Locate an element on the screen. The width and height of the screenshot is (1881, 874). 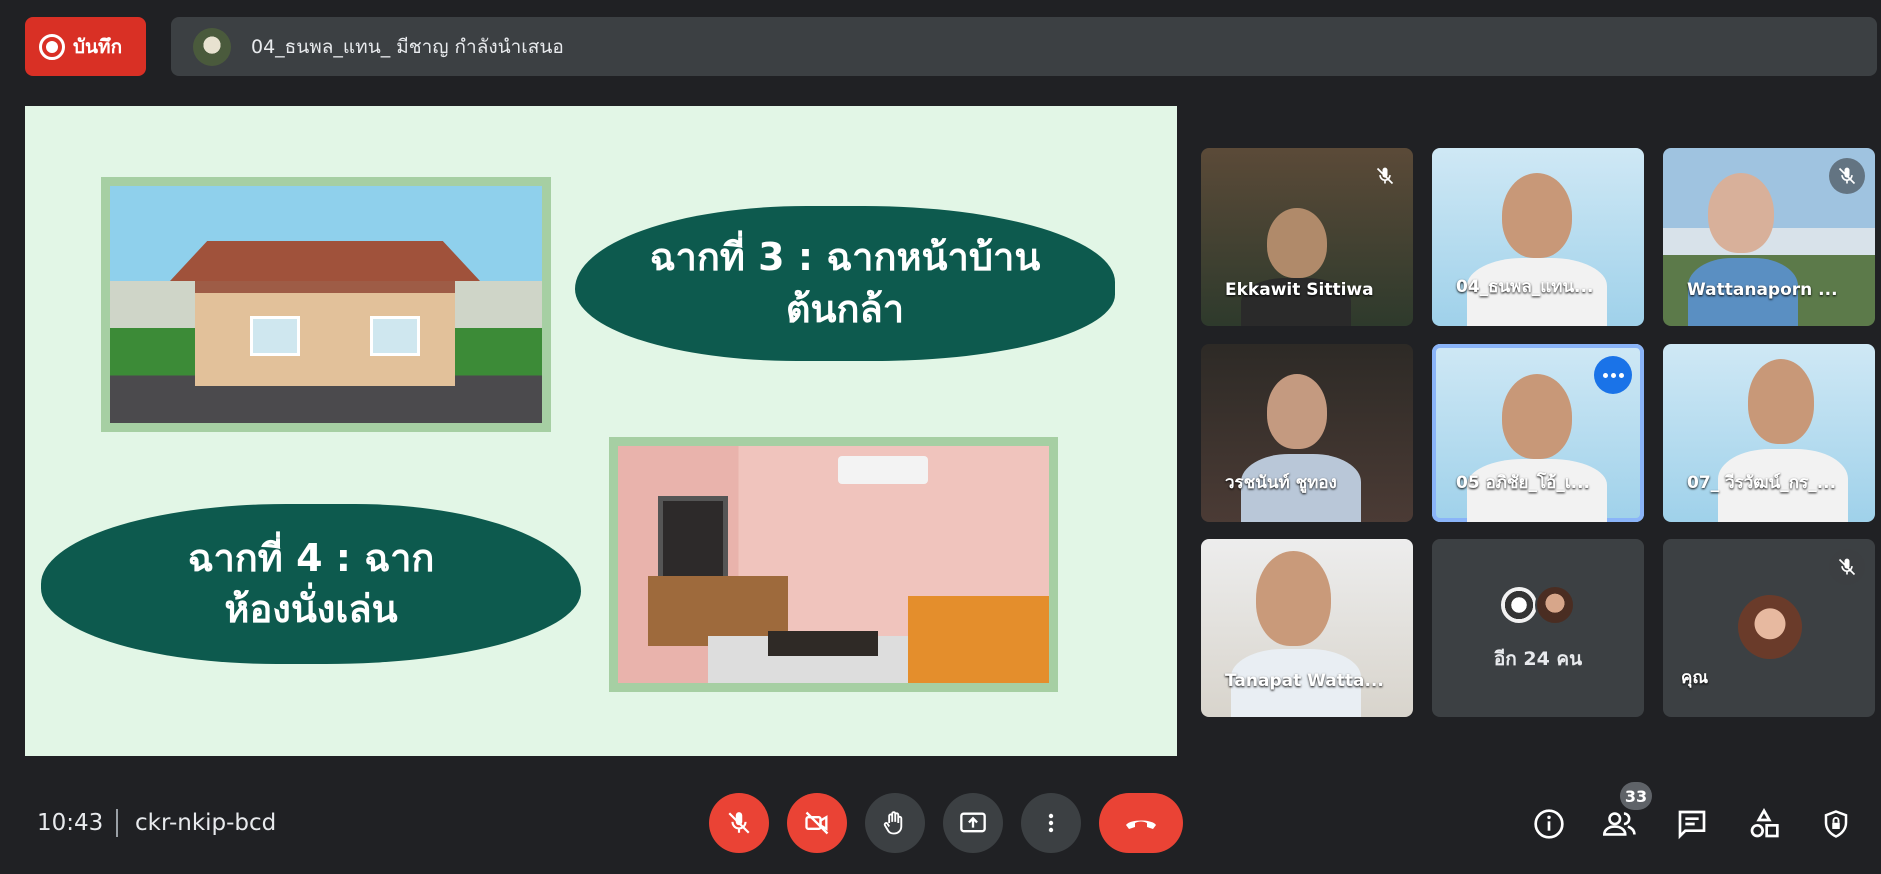
activities-button is located at coordinates (1764, 824).